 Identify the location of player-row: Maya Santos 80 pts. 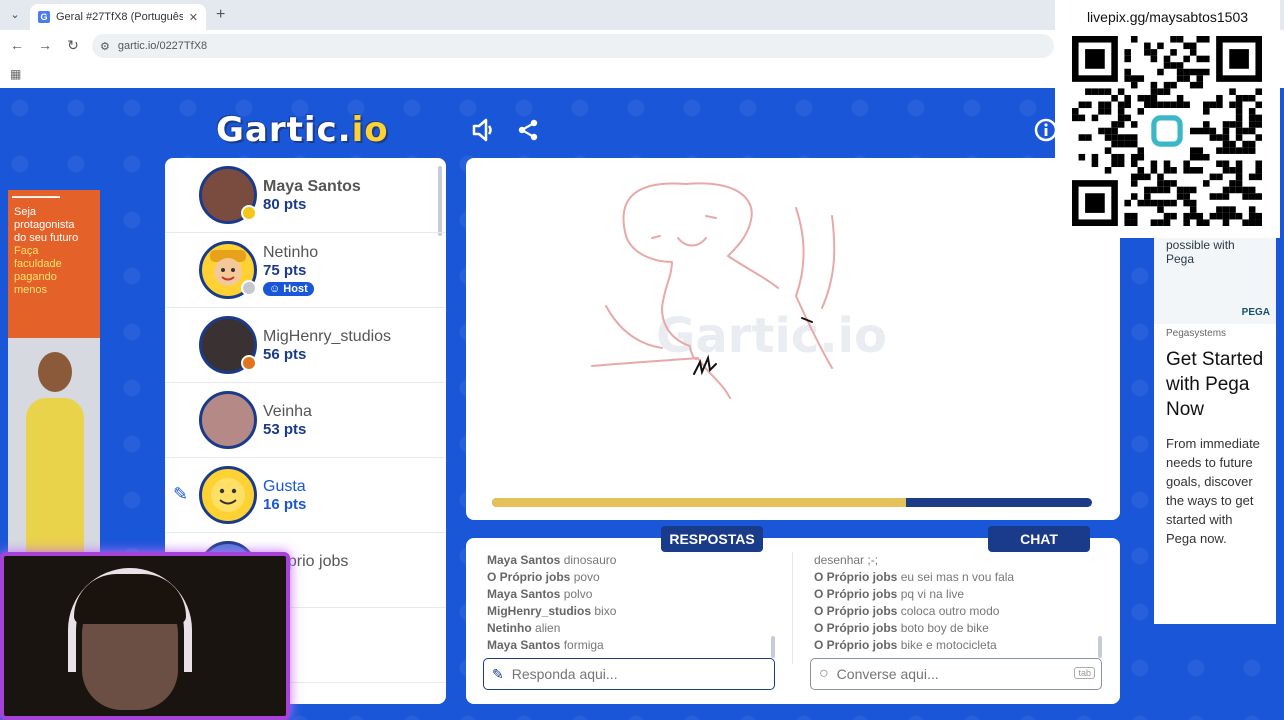
(305, 195).